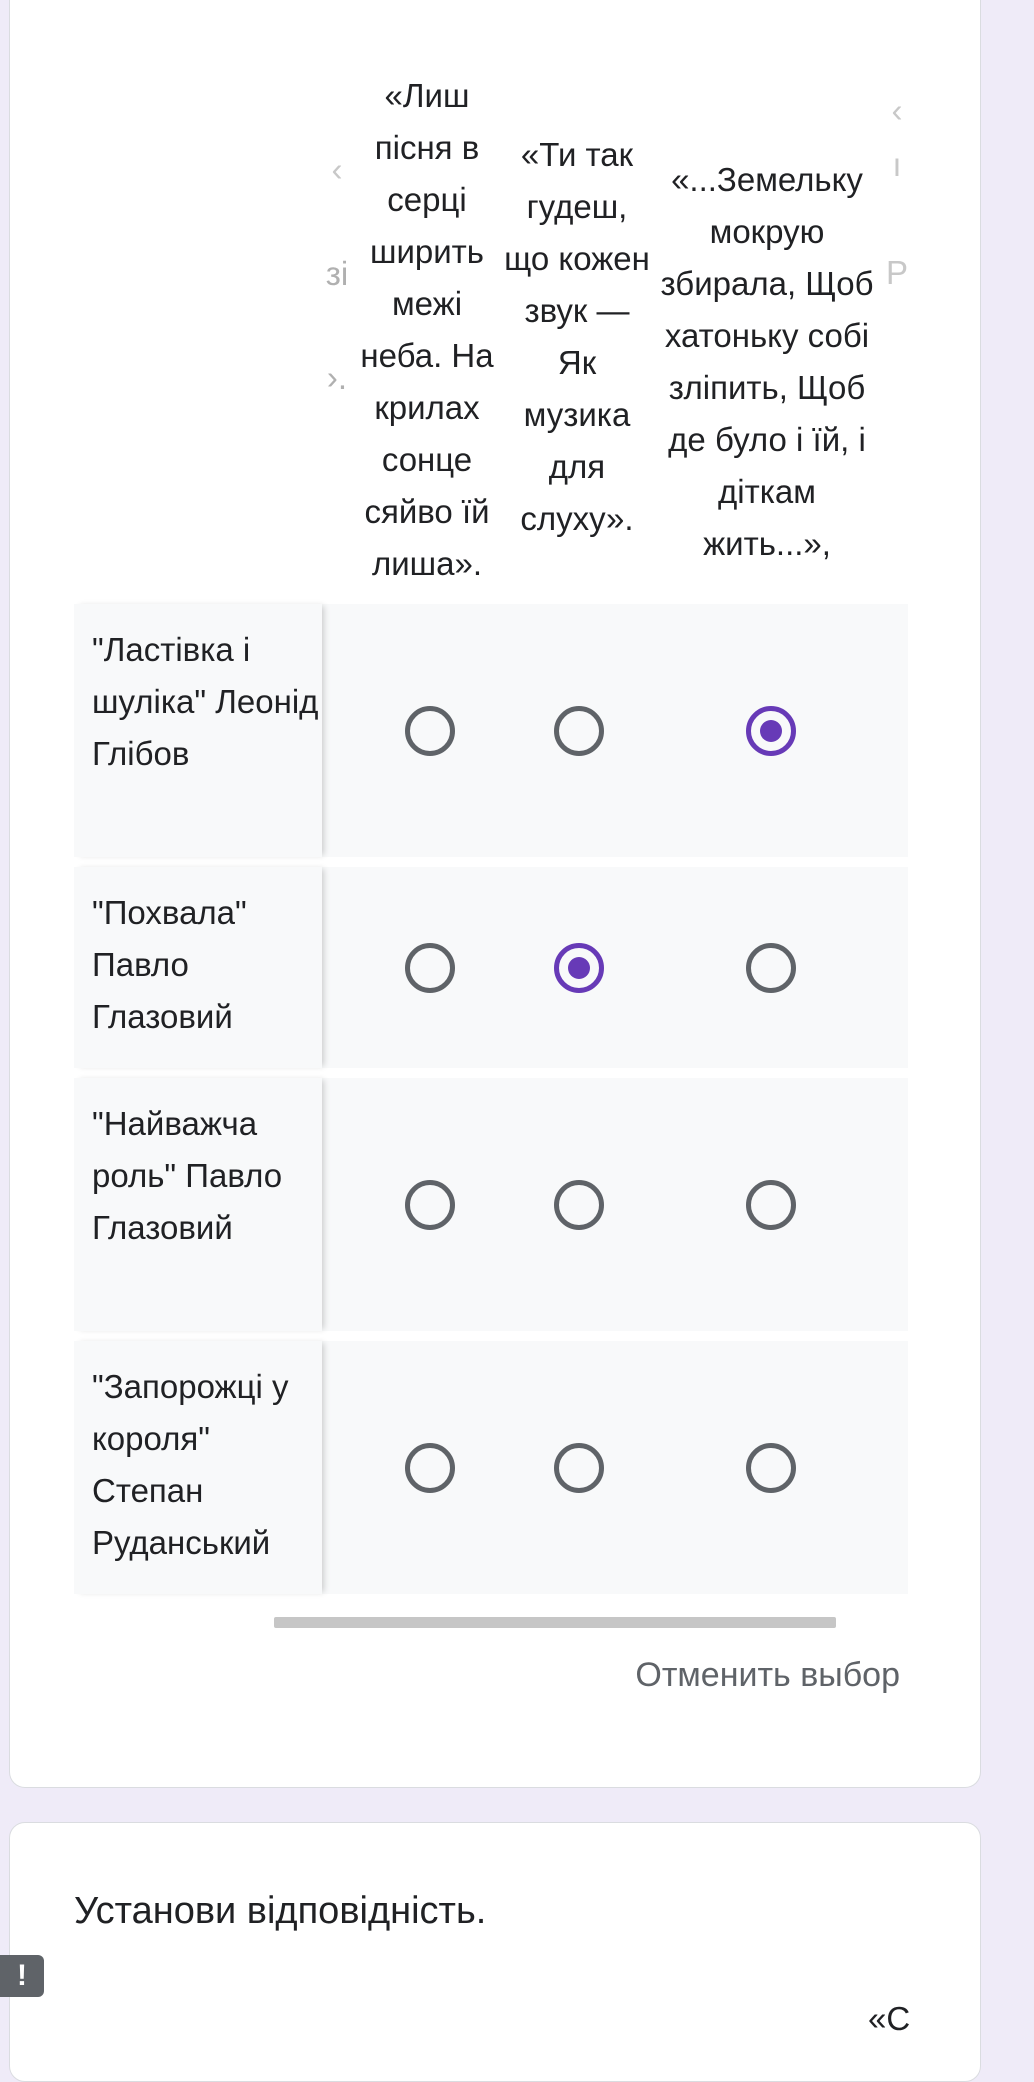 This screenshot has width=1034, height=2082. What do you see at coordinates (491, 1467) in the screenshot?
I see `grid-row: "Запорожці у короля" Степан Руданський` at bounding box center [491, 1467].